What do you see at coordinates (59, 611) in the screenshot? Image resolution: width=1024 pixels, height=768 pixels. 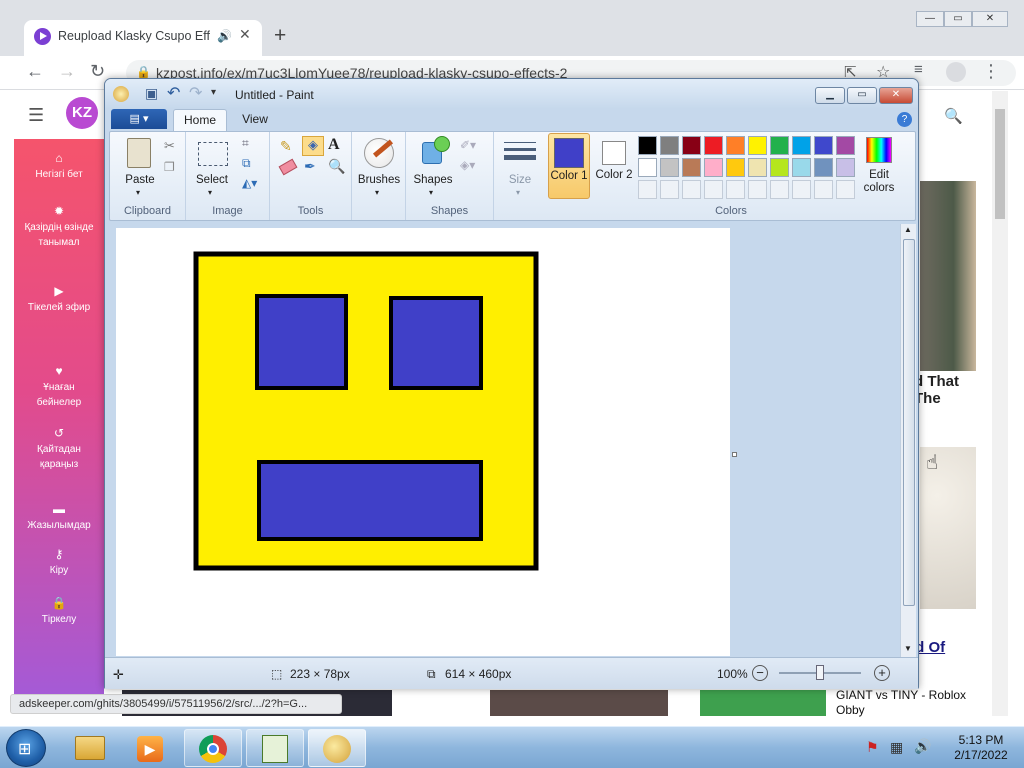 I see `sidebar-item: 🔒 Тіркелу` at bounding box center [59, 611].